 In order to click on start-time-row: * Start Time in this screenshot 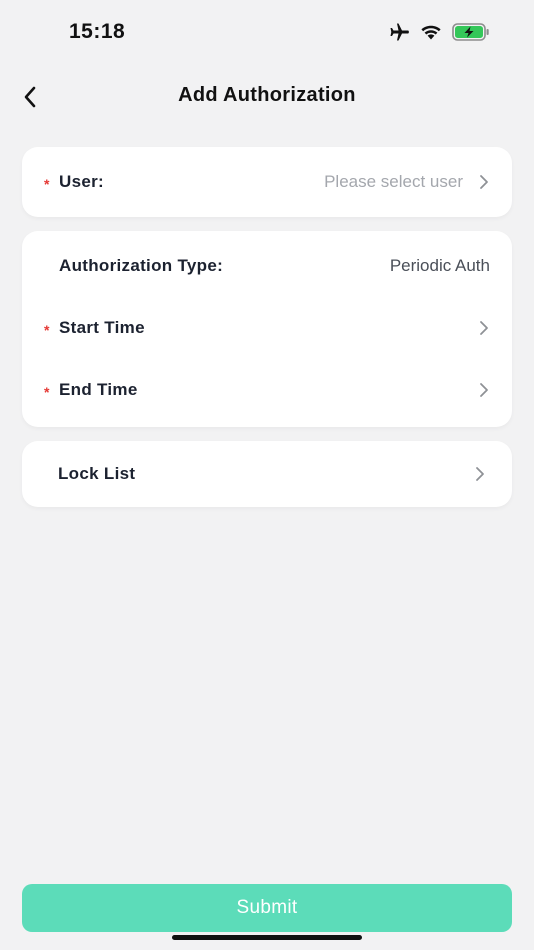, I will do `click(267, 328)`.